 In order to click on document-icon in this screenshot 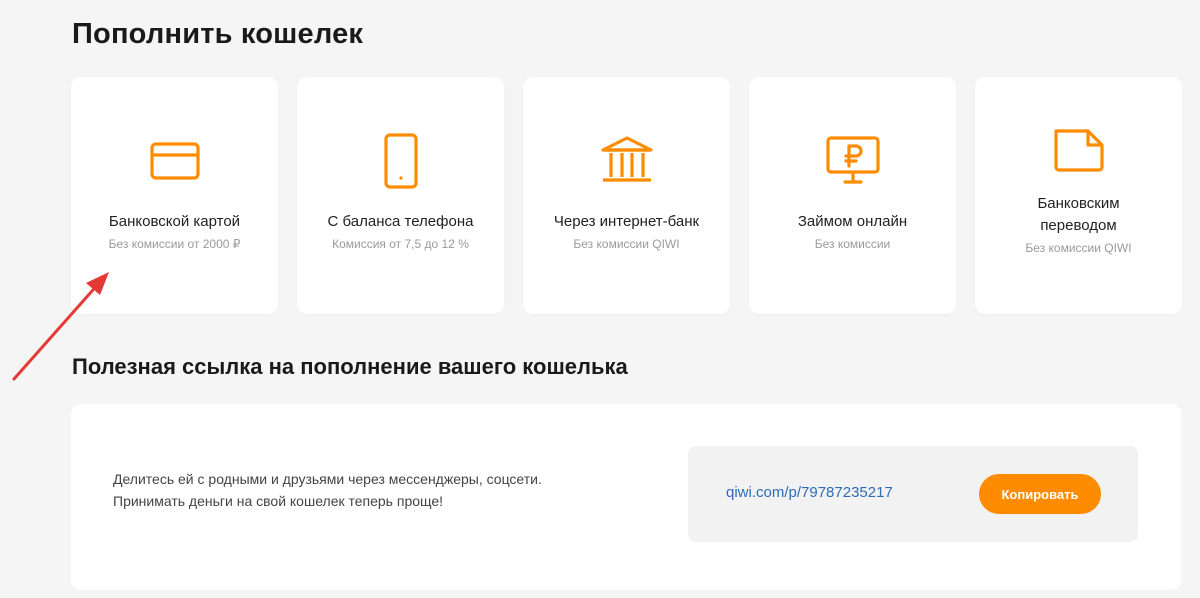, I will do `click(1079, 151)`.